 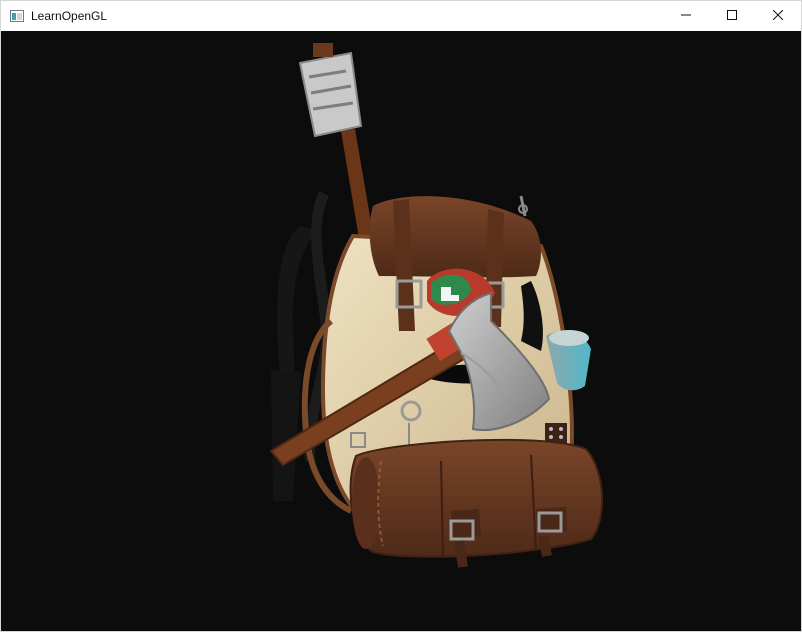 I want to click on close-button, so click(x=778, y=16).